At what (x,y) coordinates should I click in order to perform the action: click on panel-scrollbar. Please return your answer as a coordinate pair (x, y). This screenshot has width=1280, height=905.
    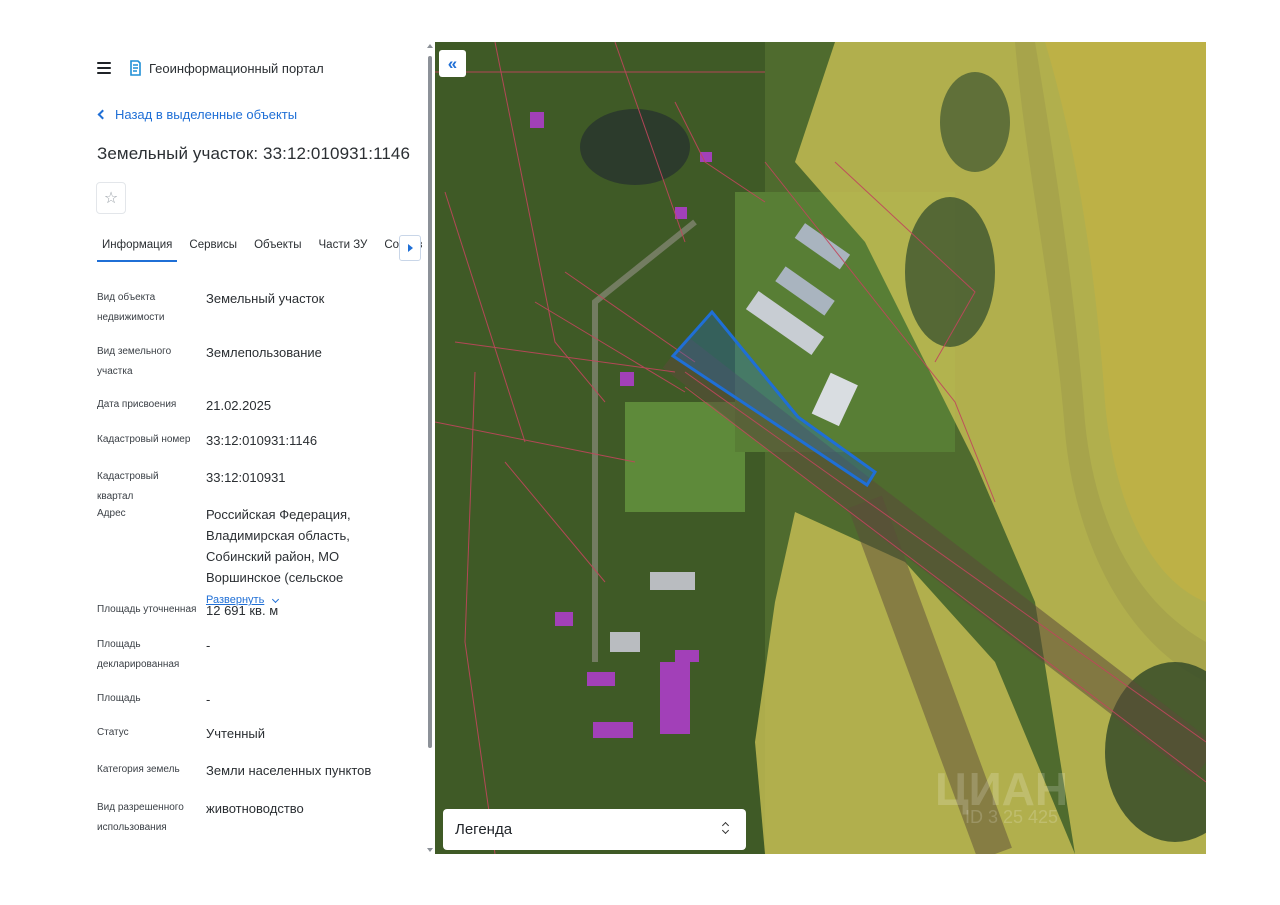
    Looking at the image, I should click on (430, 448).